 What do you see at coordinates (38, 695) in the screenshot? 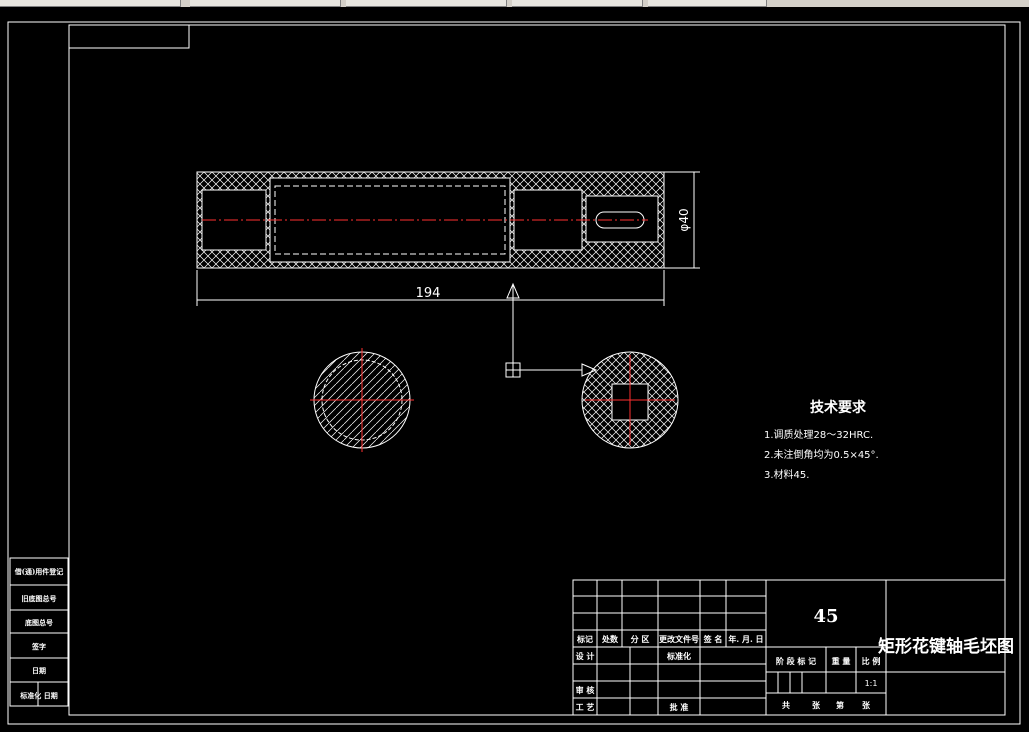
I see `side-row-6: 标准化 日期` at bounding box center [38, 695].